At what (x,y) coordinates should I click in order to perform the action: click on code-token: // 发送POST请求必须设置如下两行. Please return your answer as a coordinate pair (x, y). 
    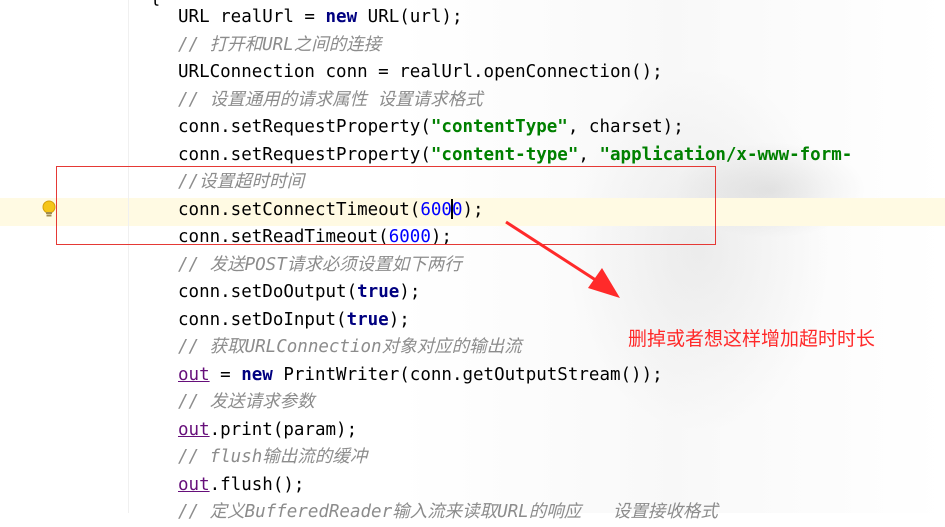
    Looking at the image, I should click on (320, 264).